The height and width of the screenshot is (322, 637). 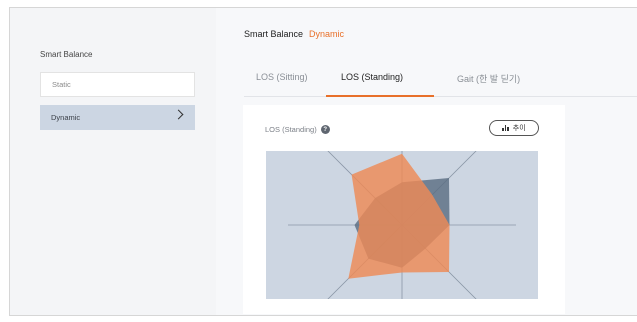 What do you see at coordinates (488, 78) in the screenshot?
I see `tab-gait: Gait (한 발 딛기)` at bounding box center [488, 78].